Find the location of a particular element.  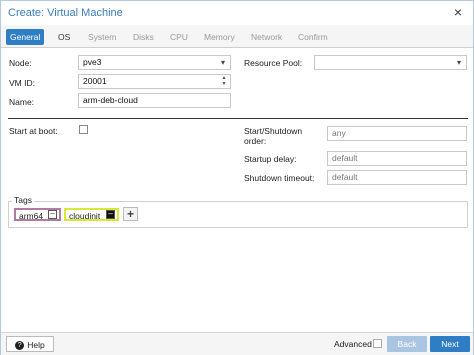

tag-label: cloudinit is located at coordinates (85, 216).